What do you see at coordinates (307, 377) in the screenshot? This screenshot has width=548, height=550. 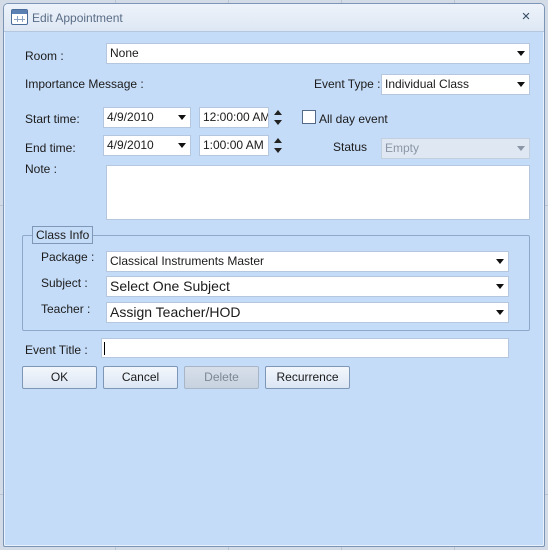 I see `recurrence-button: Recurrence` at bounding box center [307, 377].